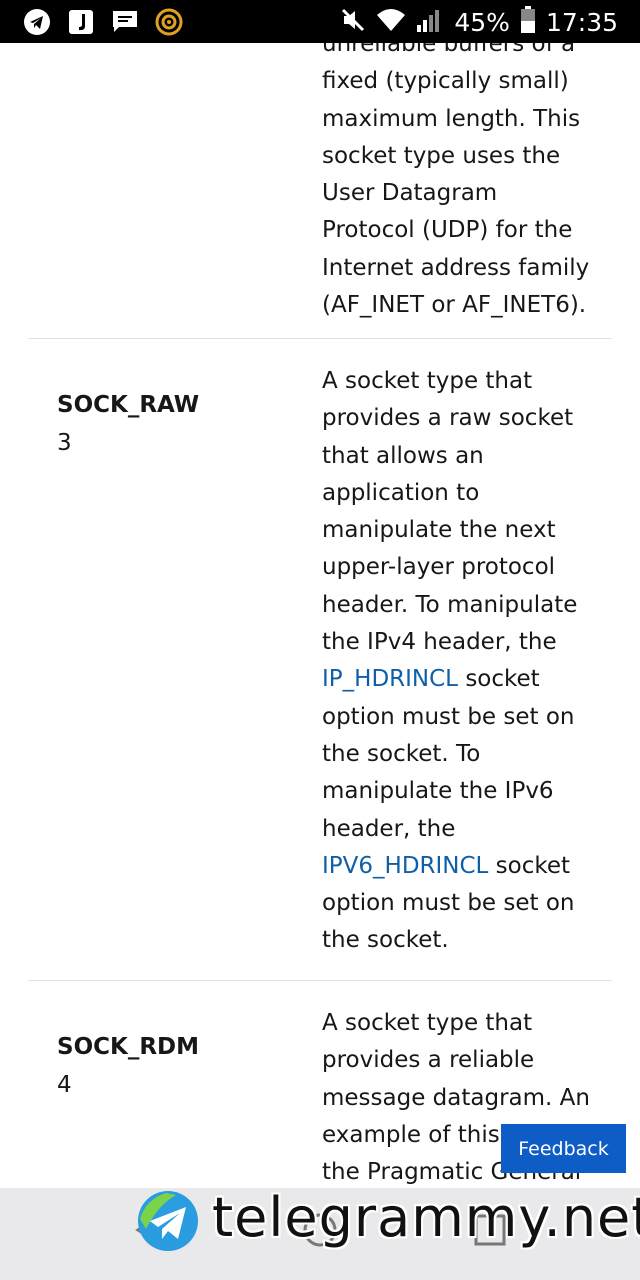  I want to click on desc-line: fixed (typically small), so click(445, 81).